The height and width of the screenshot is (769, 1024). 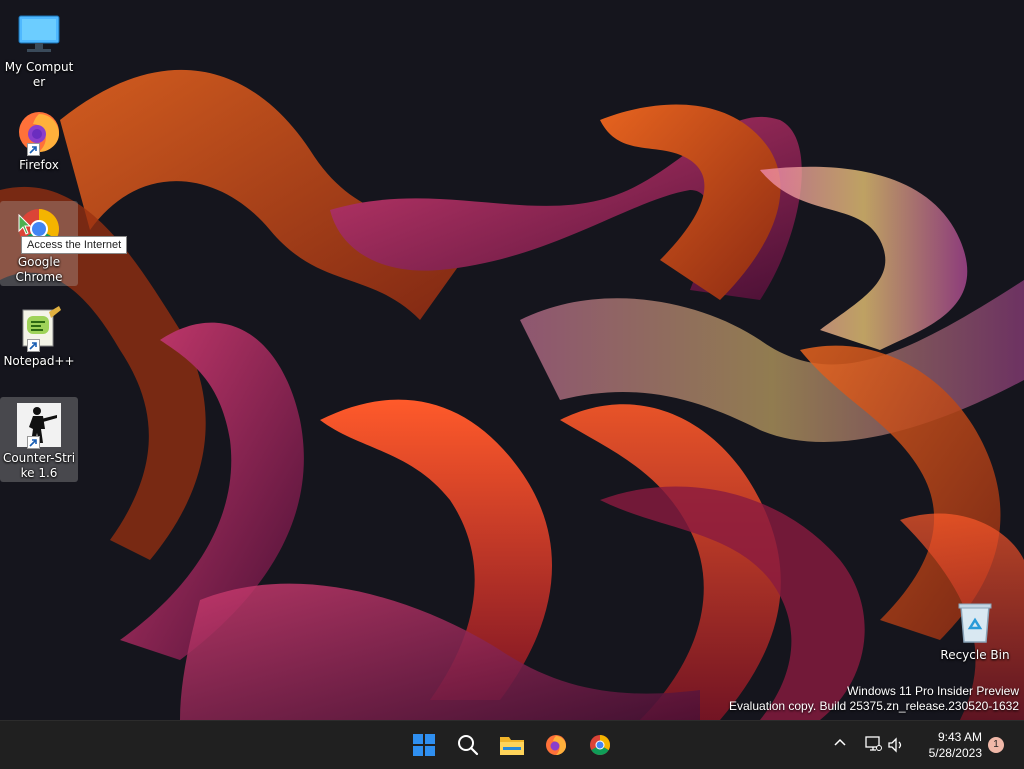 I want to click on desktop-icon-notepad-plus-plus: Notepad++, so click(x=39, y=335).